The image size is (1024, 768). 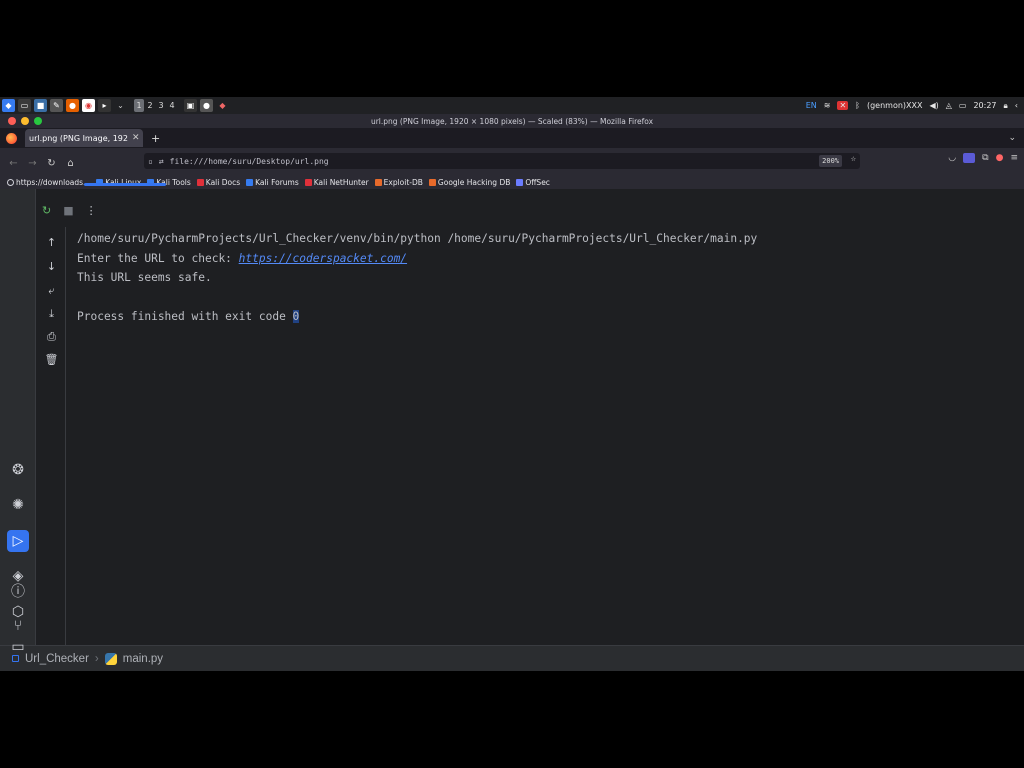 What do you see at coordinates (341, 182) in the screenshot?
I see `bookmark-label: Kali NetHunter` at bounding box center [341, 182].